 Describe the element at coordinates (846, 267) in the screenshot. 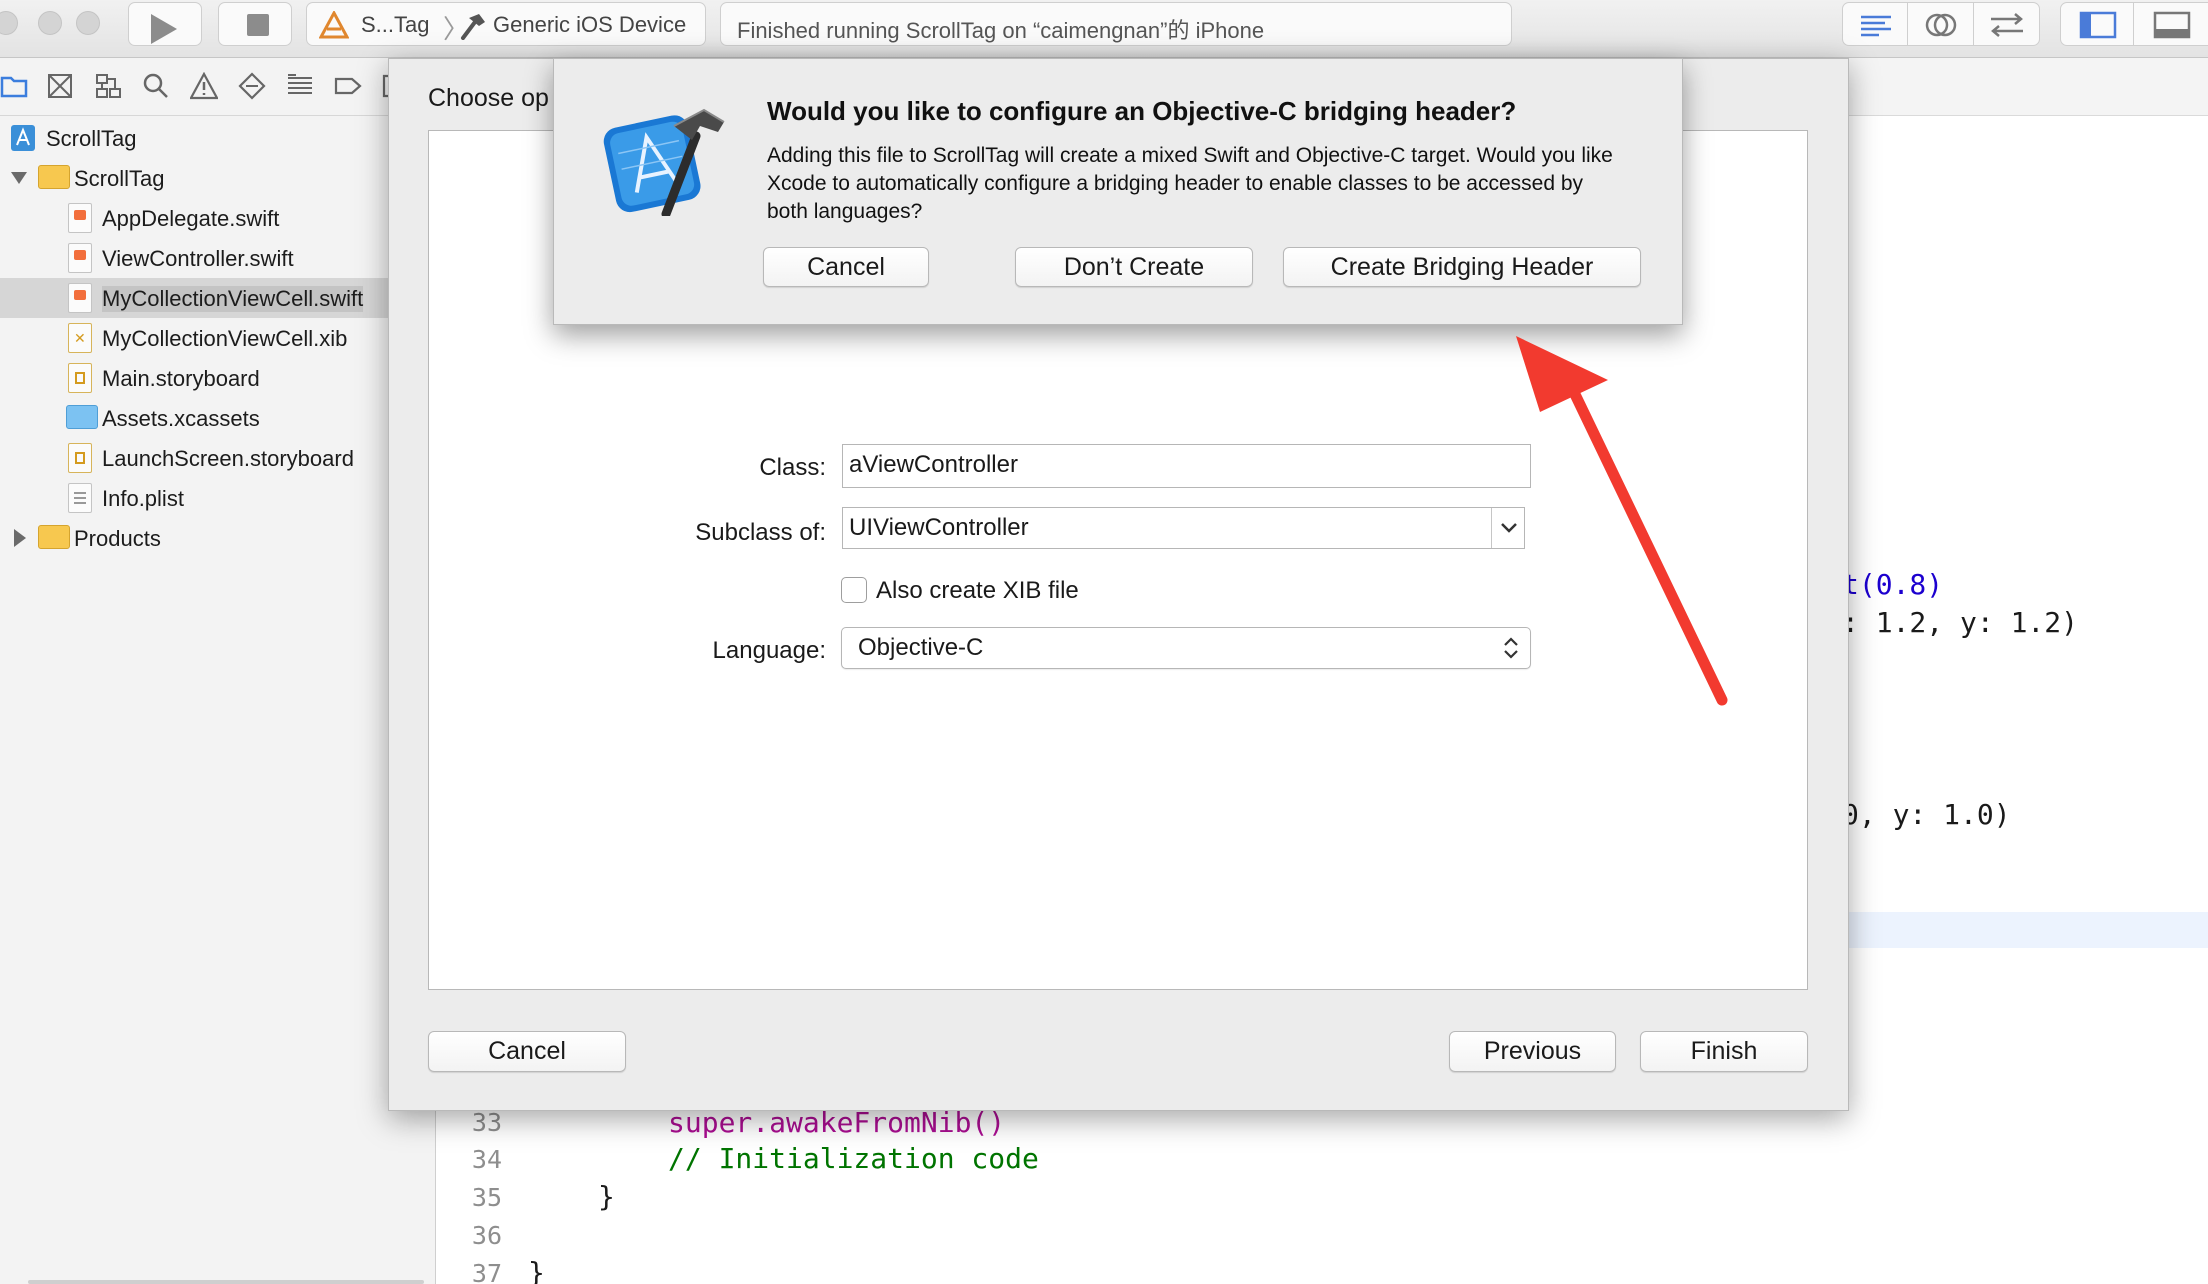

I see `alert-cancel-button: Cancel` at that location.